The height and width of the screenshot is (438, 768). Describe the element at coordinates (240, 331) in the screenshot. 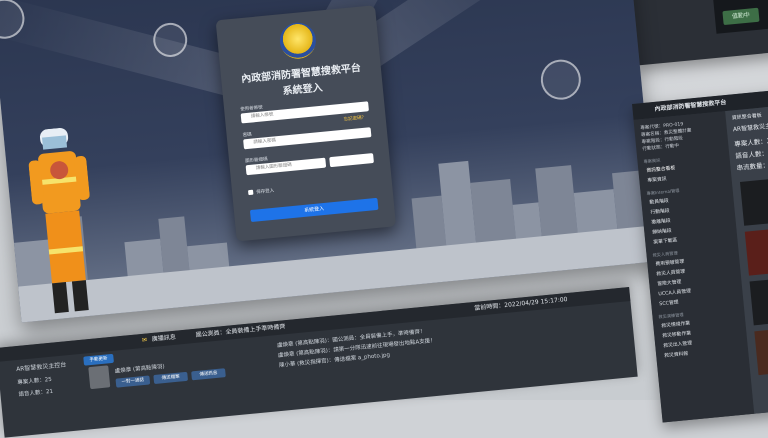

I see `broadcast-text: 國公測員：全員裝備上手準時備齊` at that location.